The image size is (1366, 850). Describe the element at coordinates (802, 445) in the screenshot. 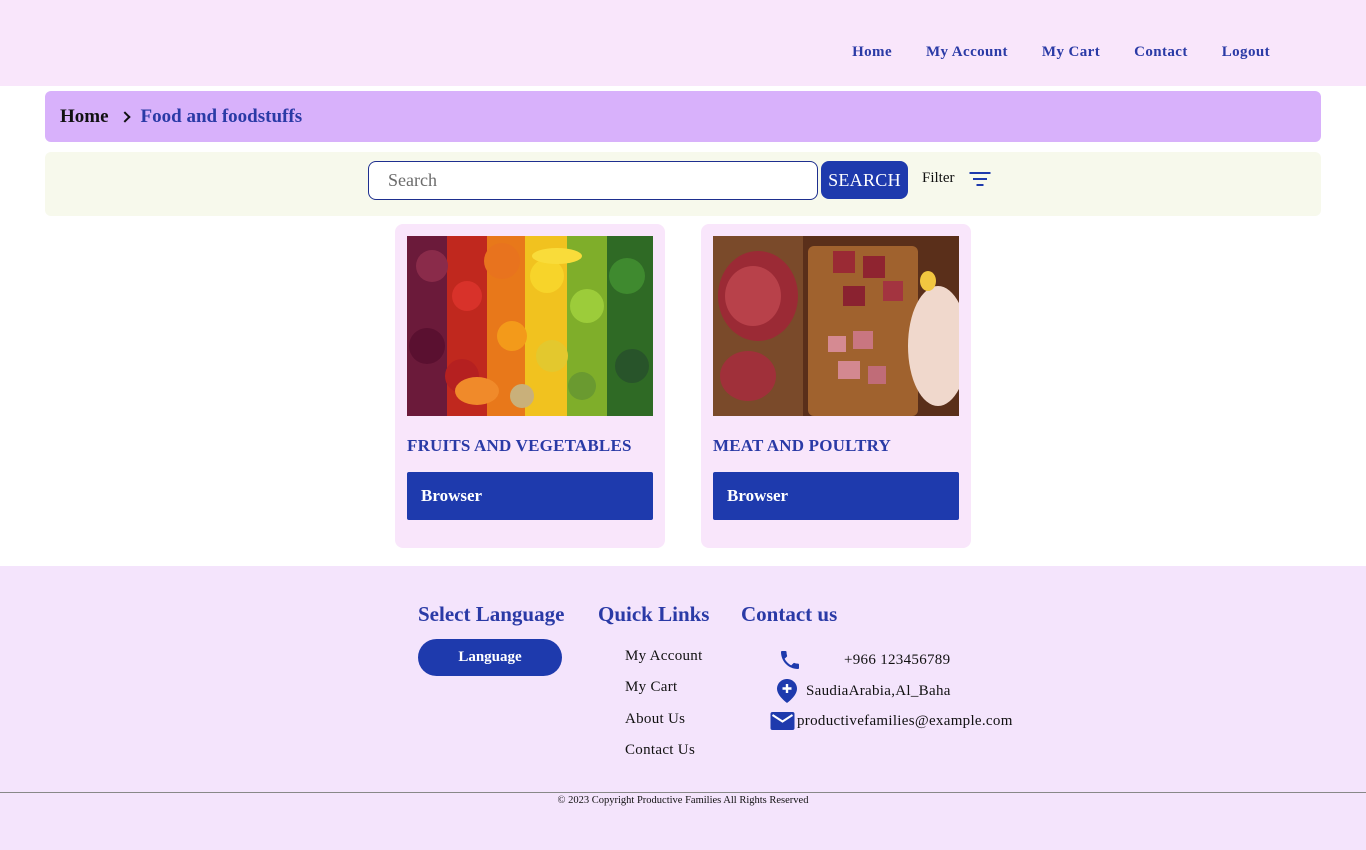

I see `category-title: MEAT AND POULTRY` at that location.